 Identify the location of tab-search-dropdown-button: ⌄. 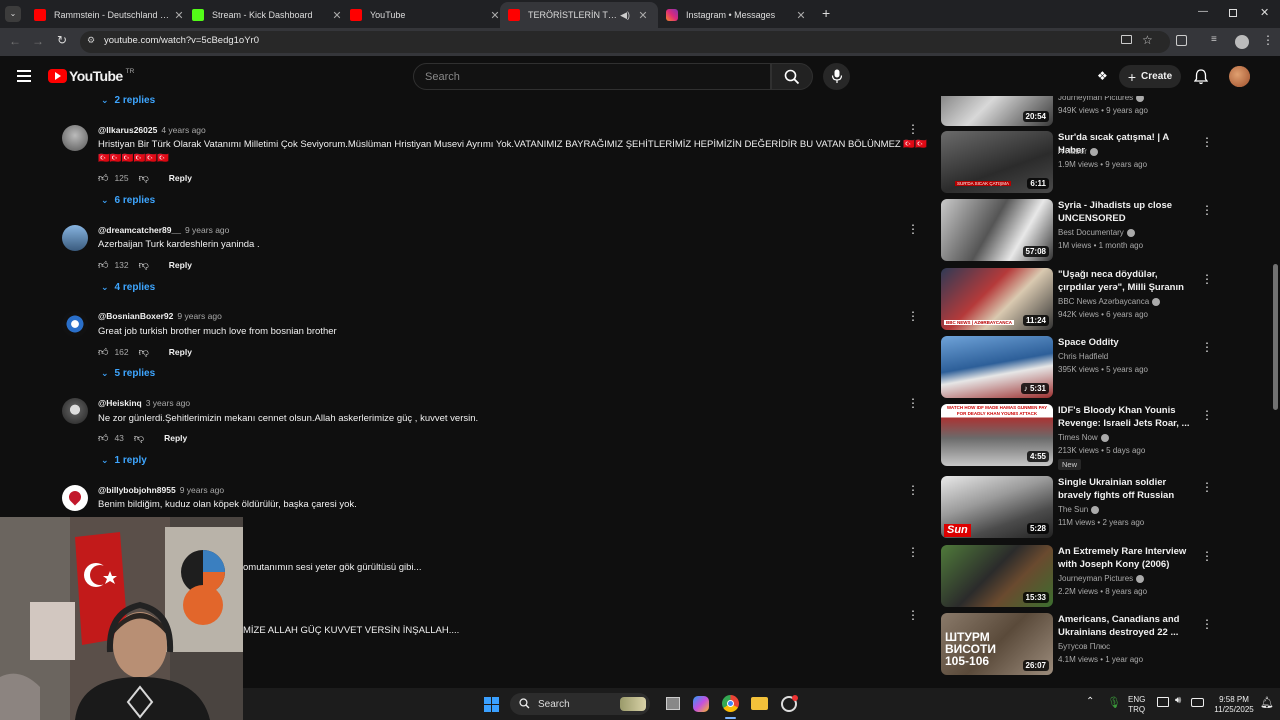
(13, 14).